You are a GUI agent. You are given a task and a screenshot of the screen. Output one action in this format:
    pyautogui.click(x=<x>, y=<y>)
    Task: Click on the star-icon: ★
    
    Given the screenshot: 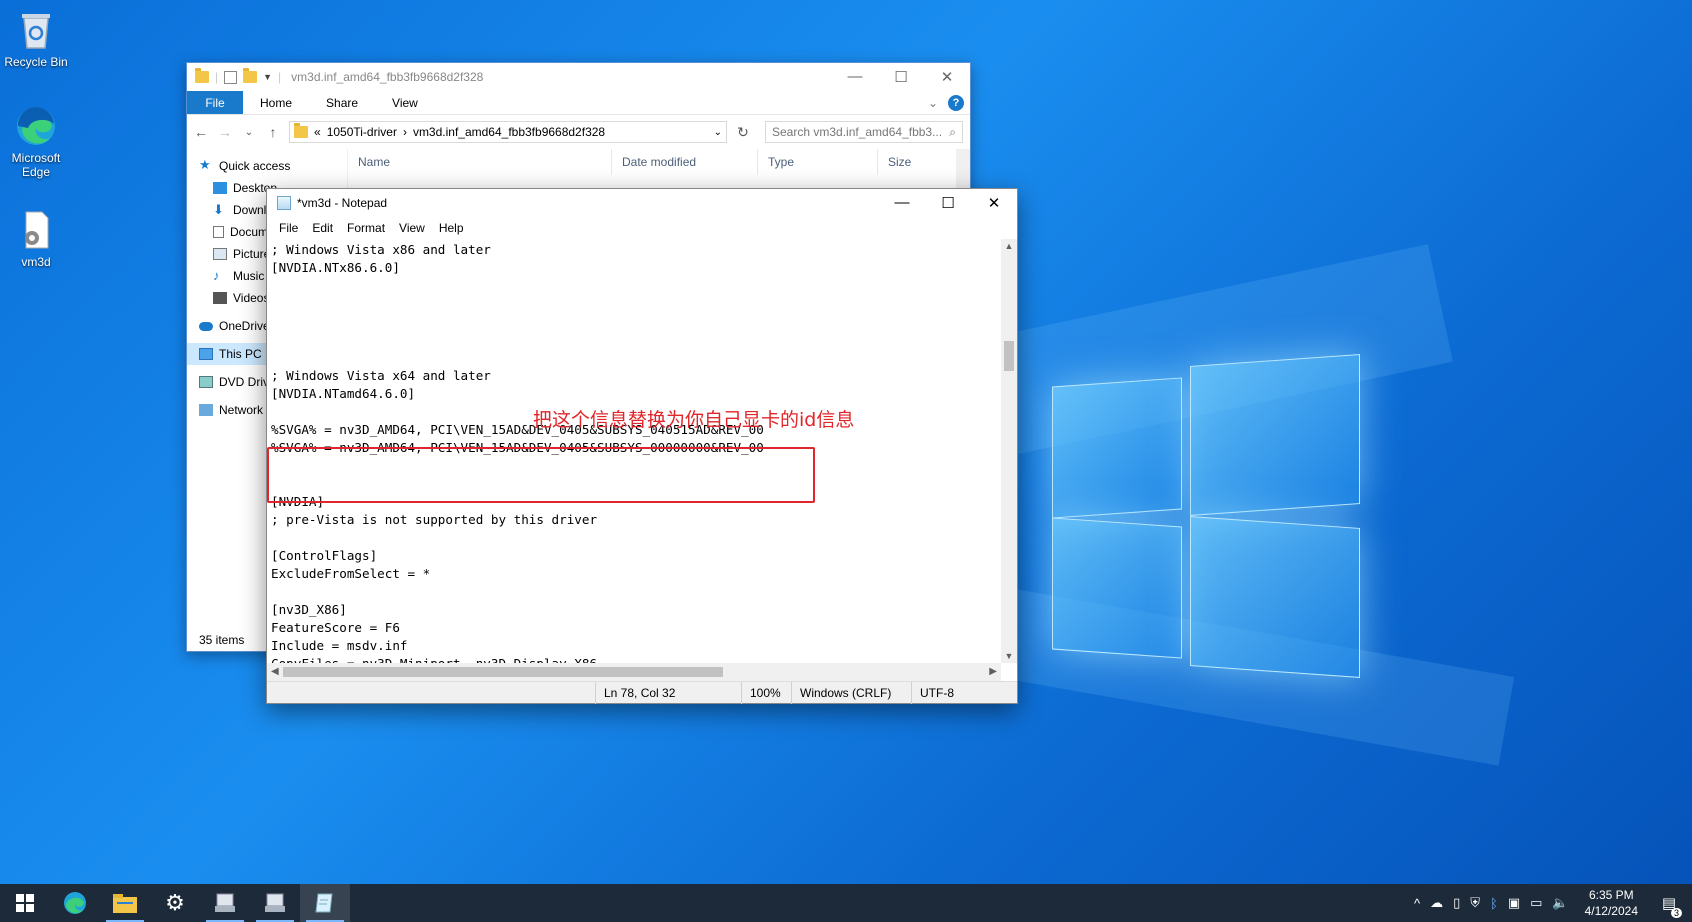 What is the action you would take?
    pyautogui.click(x=205, y=164)
    